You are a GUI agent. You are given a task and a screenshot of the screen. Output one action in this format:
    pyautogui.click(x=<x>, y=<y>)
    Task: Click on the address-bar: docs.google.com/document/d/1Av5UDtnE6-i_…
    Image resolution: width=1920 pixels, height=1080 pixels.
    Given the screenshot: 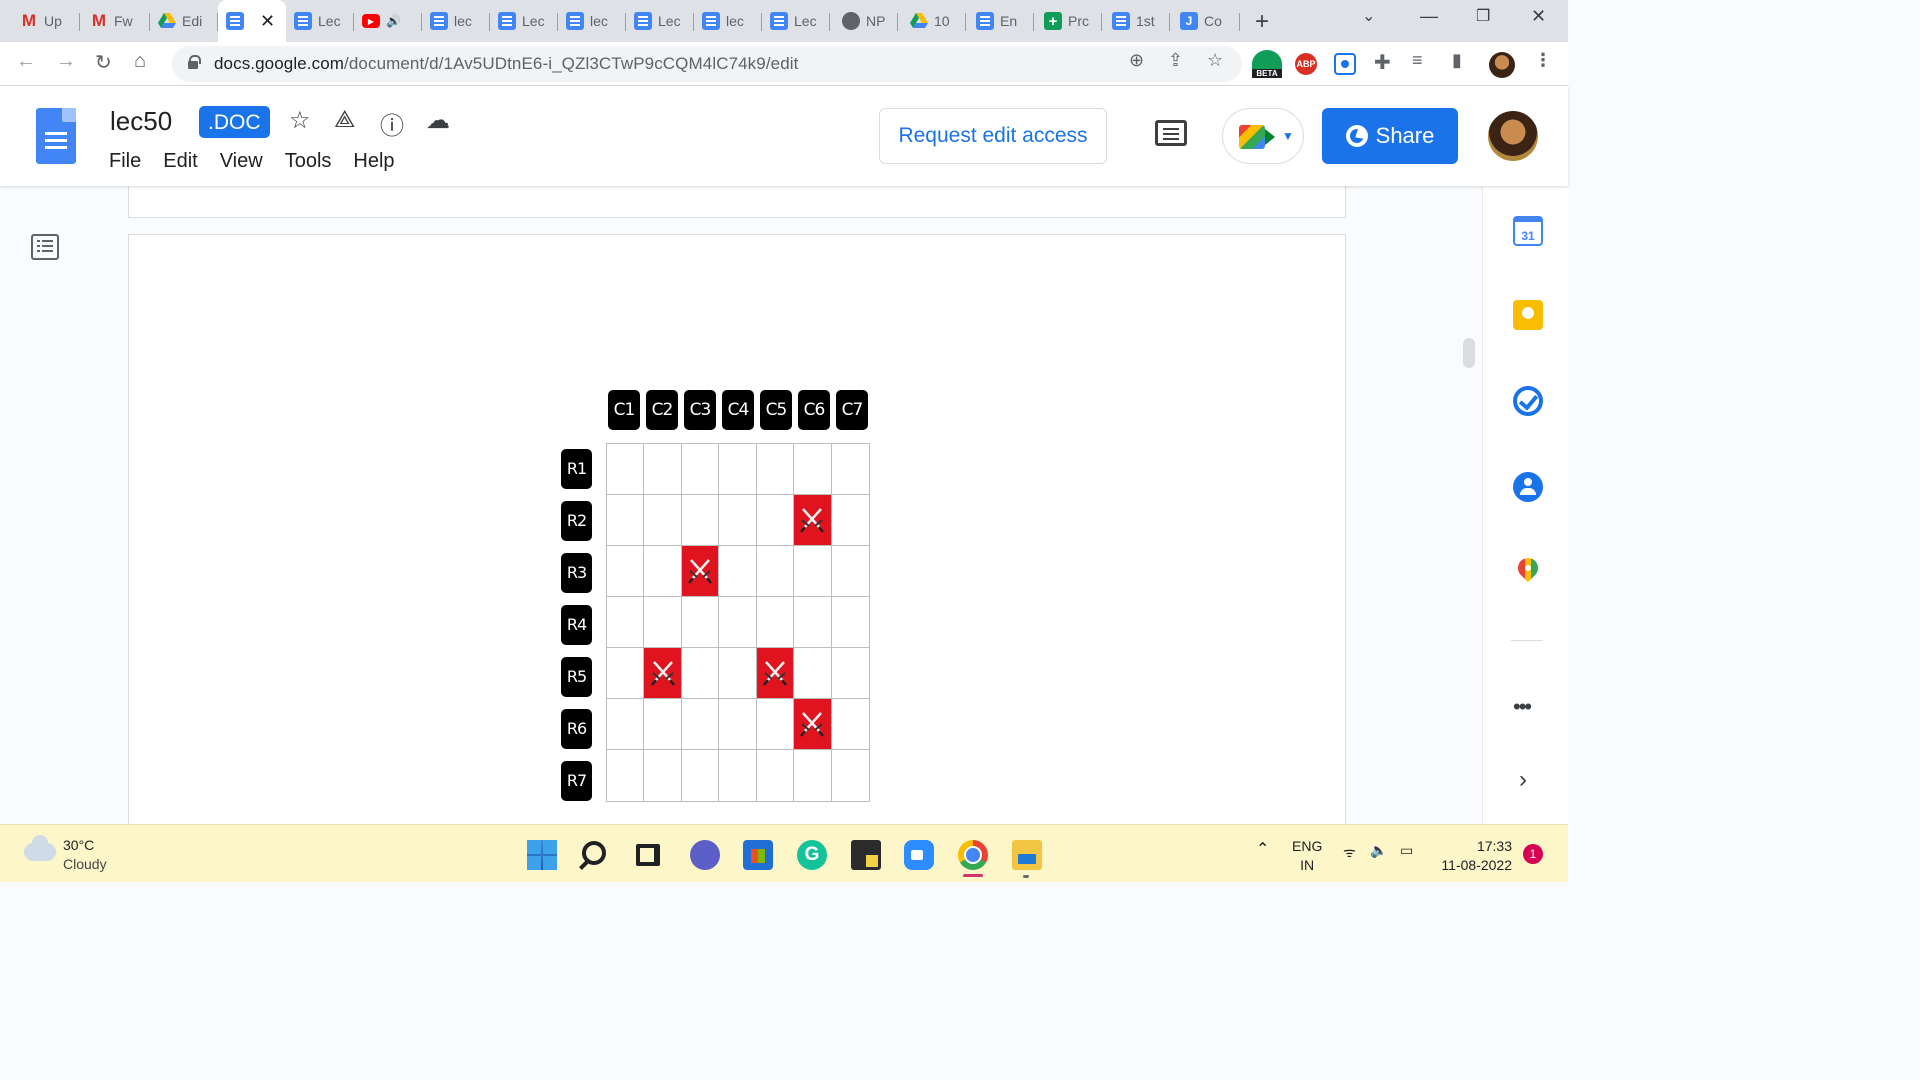 What is the action you would take?
    pyautogui.click(x=707, y=64)
    